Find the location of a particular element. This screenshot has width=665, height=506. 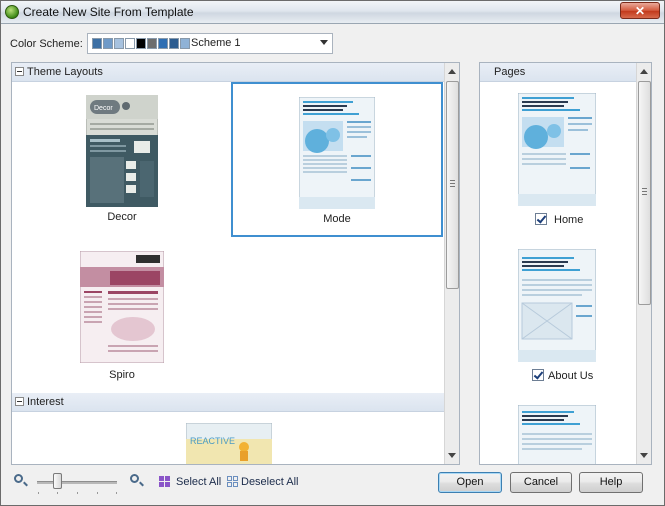

pages-header: Pages is located at coordinates (558, 72).